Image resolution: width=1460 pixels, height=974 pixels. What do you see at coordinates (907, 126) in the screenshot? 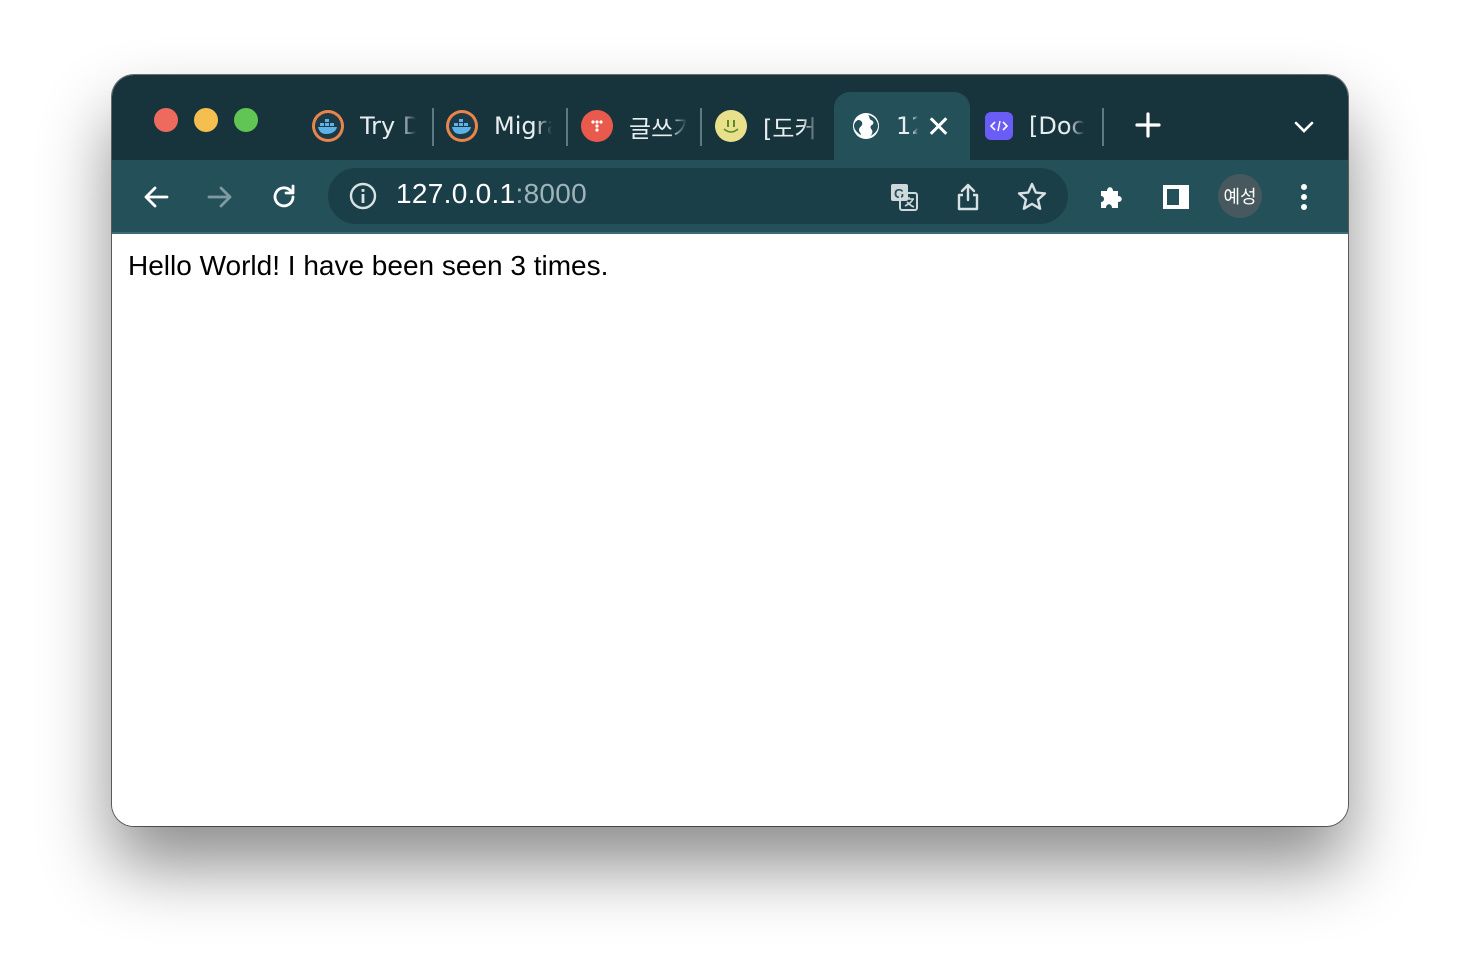
I see `tab-title: 12` at bounding box center [907, 126].